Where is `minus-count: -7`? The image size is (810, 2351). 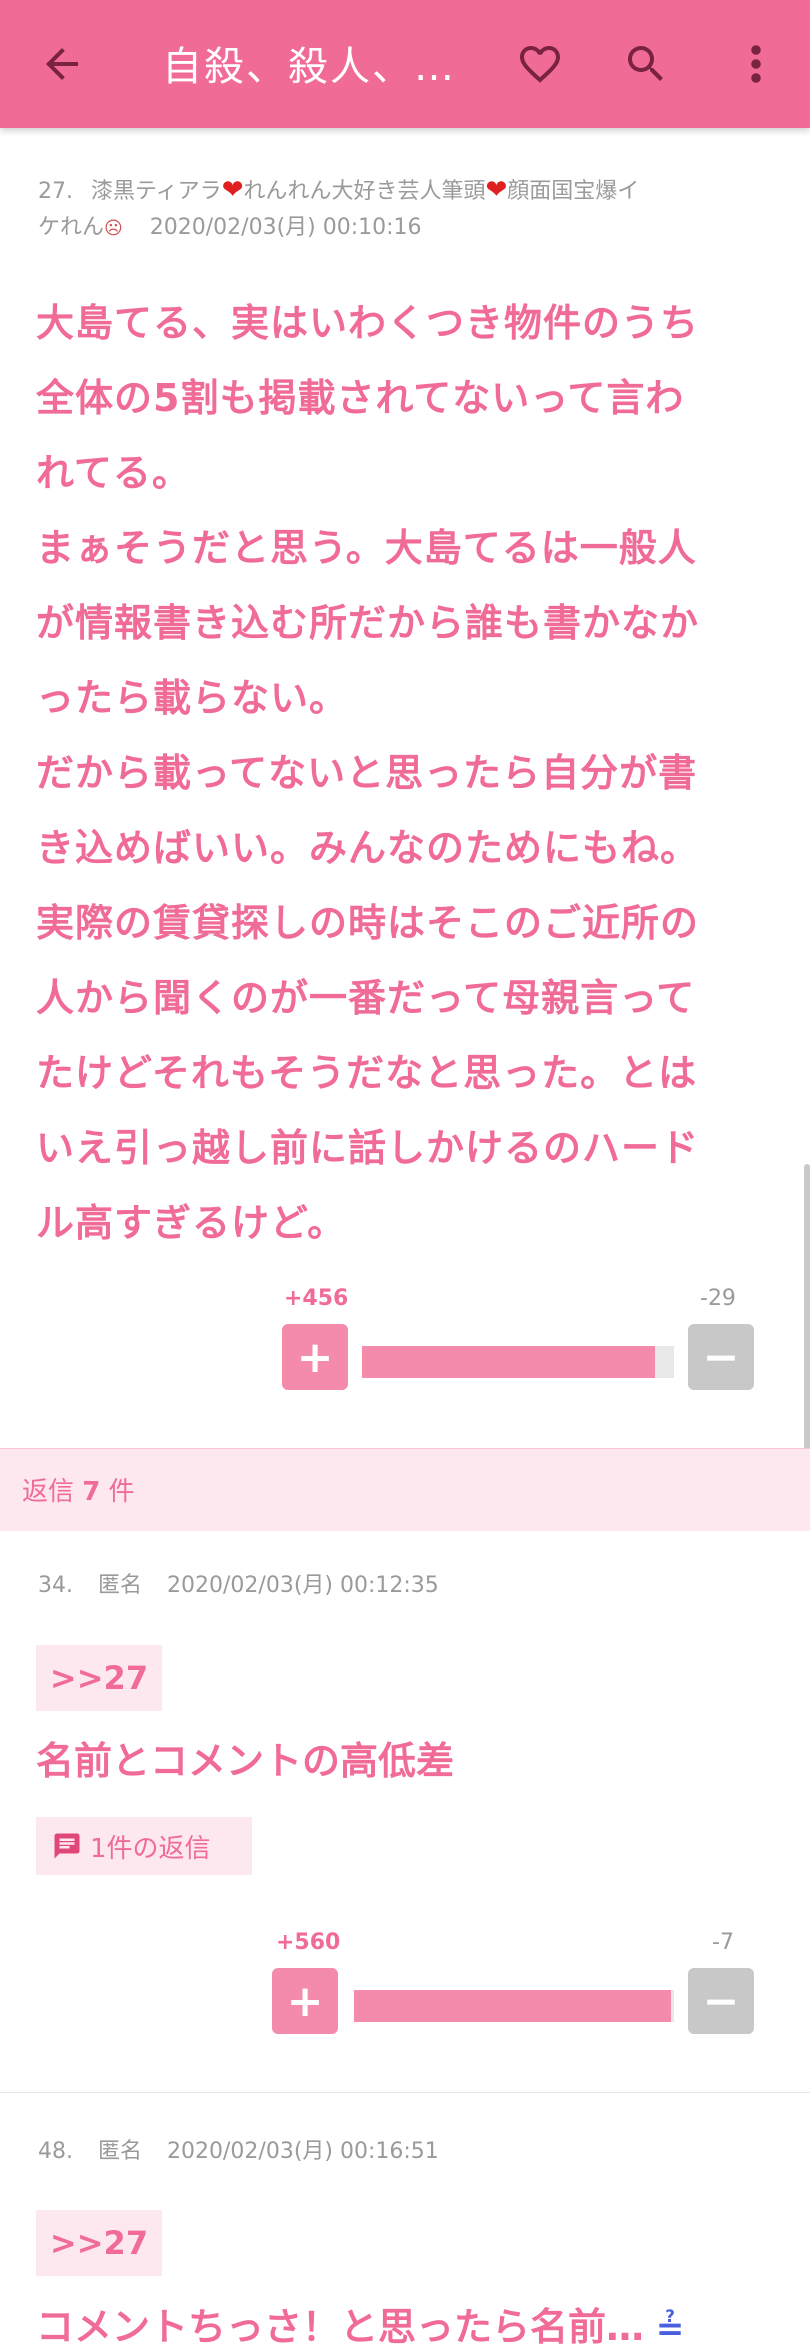
minus-count: -7 is located at coordinates (723, 1942).